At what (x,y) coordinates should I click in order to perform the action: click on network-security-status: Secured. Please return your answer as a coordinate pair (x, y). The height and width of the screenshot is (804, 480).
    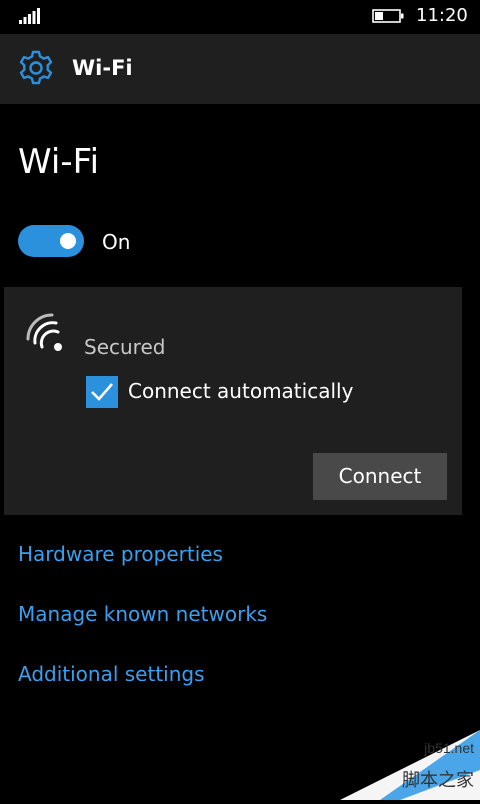
    Looking at the image, I should click on (125, 347).